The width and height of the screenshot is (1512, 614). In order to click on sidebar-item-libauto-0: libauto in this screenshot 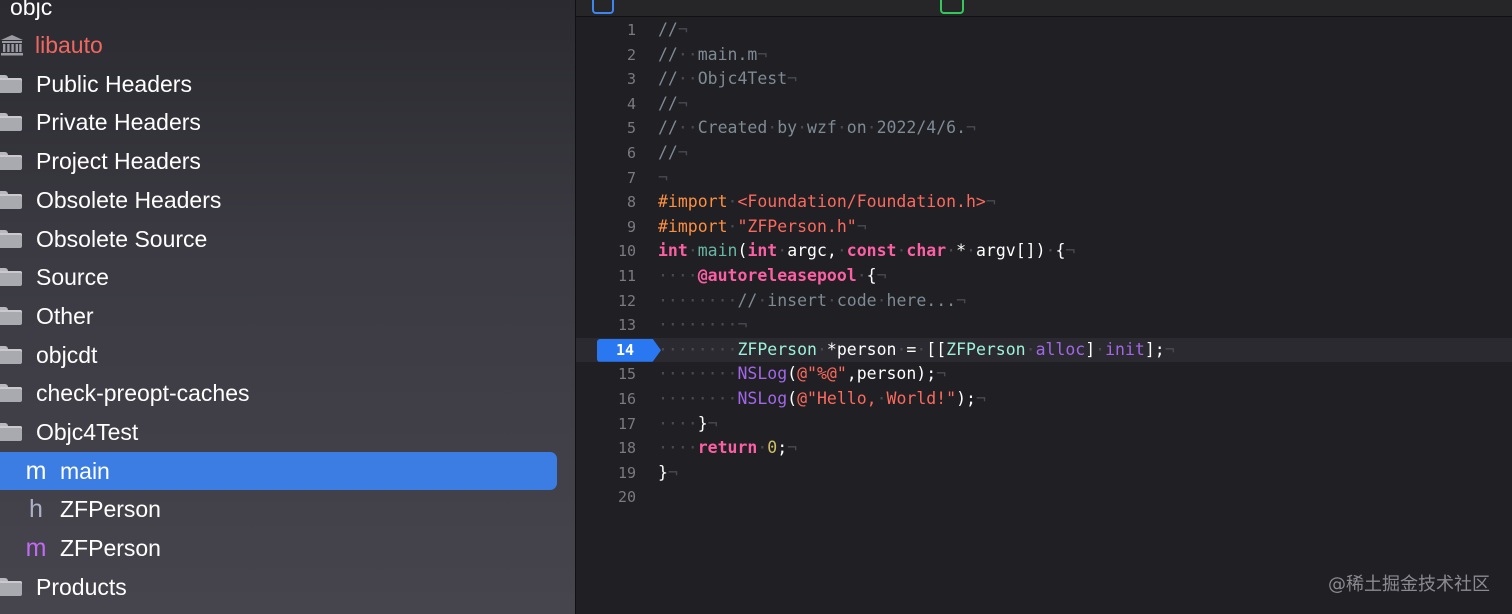, I will do `click(278, 45)`.